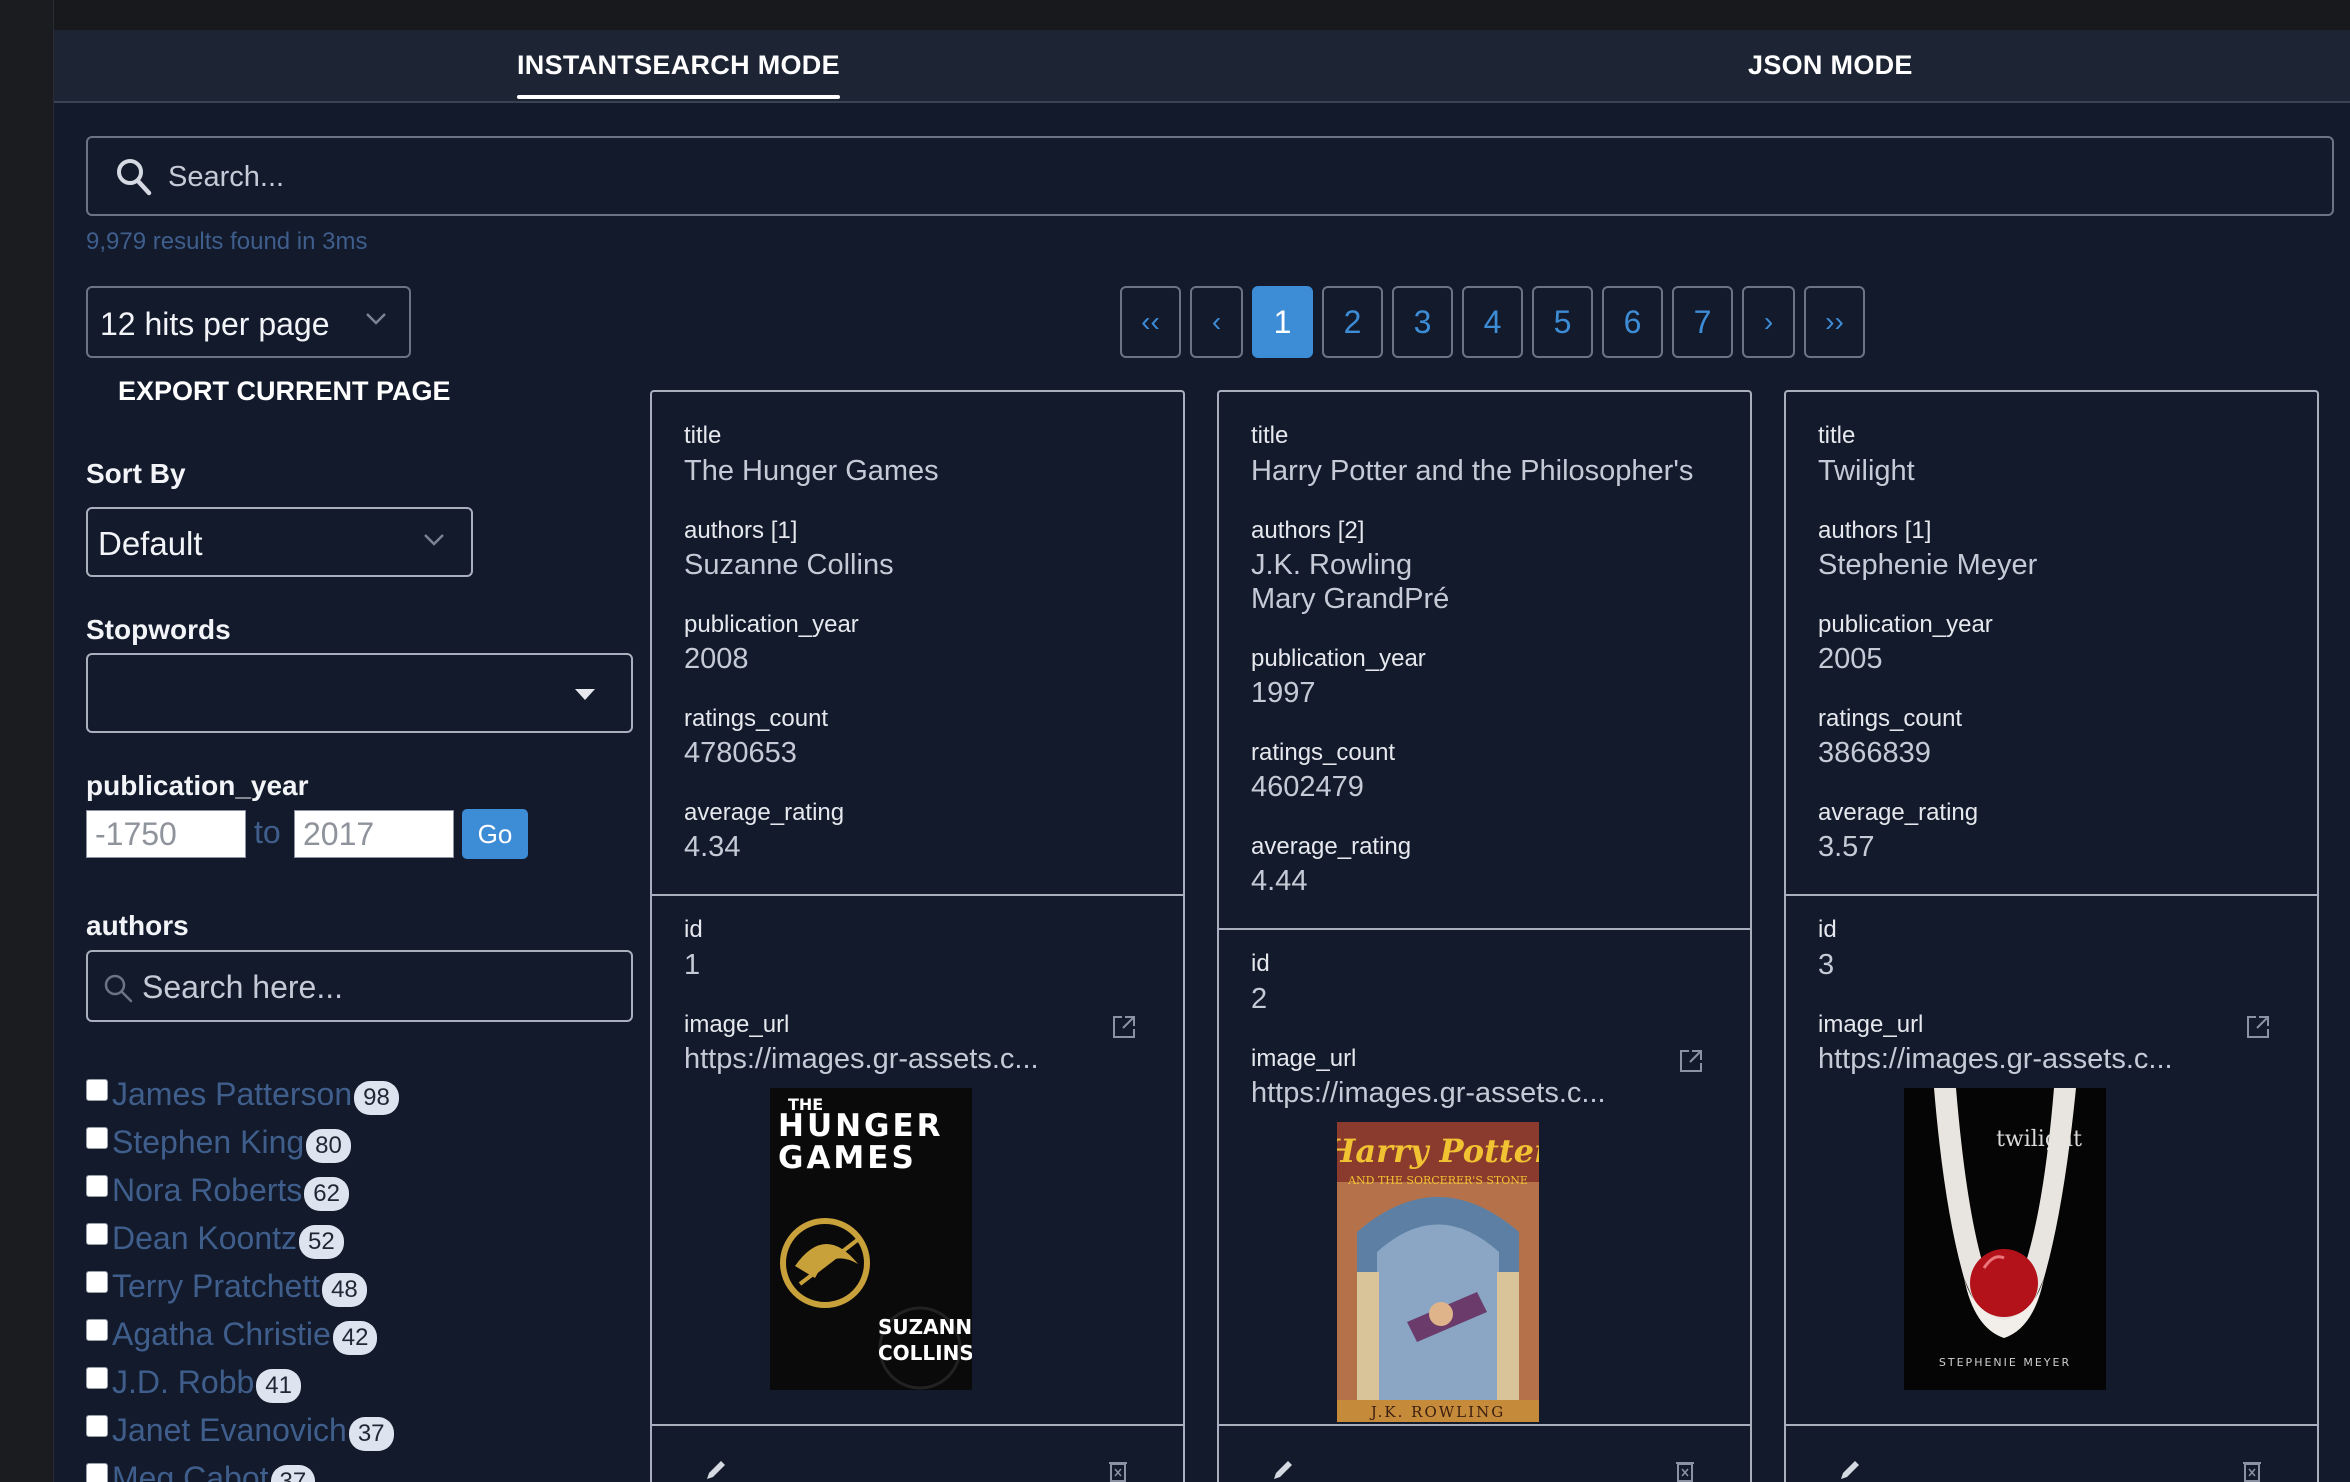 The height and width of the screenshot is (1482, 2350). What do you see at coordinates (229, 1430) in the screenshot?
I see `facet-item-name: Janet Evanovich` at bounding box center [229, 1430].